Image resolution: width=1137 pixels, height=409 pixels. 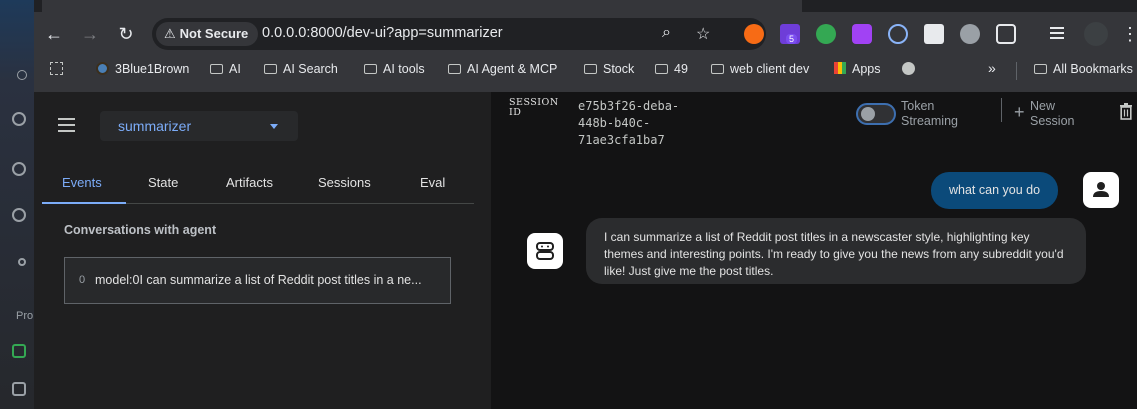 What do you see at coordinates (1006, 34) in the screenshot?
I see `extensions-puzzle-icon` at bounding box center [1006, 34].